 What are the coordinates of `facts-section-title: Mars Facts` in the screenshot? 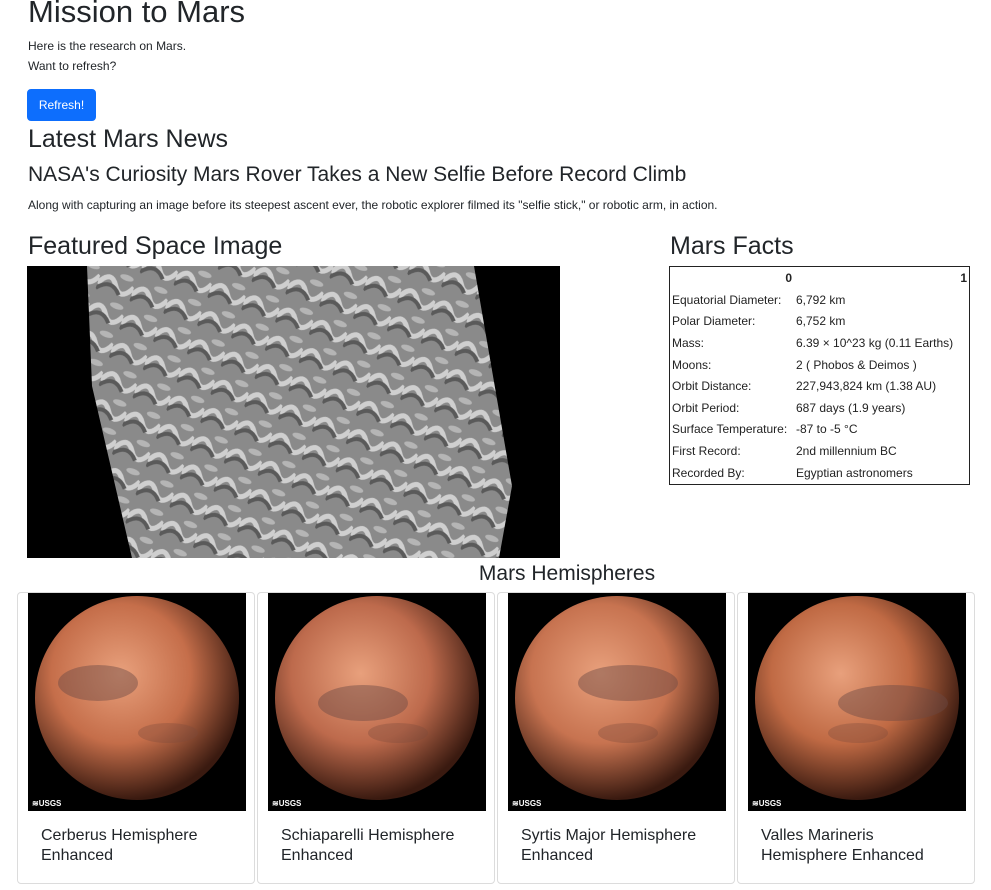 It's located at (732, 246).